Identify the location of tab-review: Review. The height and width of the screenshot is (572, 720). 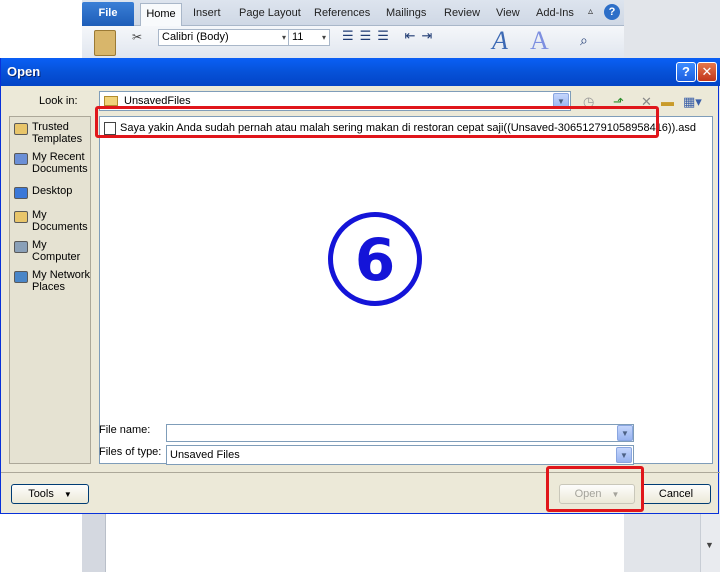
(462, 13).